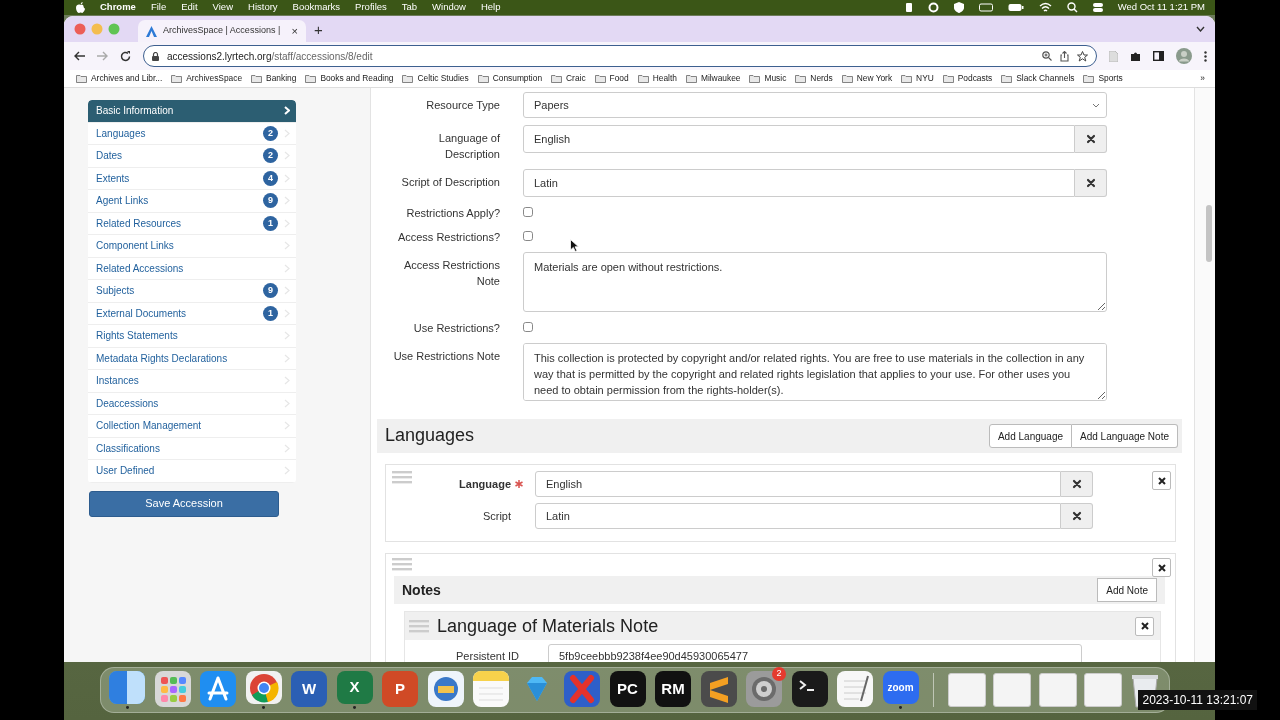  I want to click on bookmark: Podcasts, so click(967, 78).